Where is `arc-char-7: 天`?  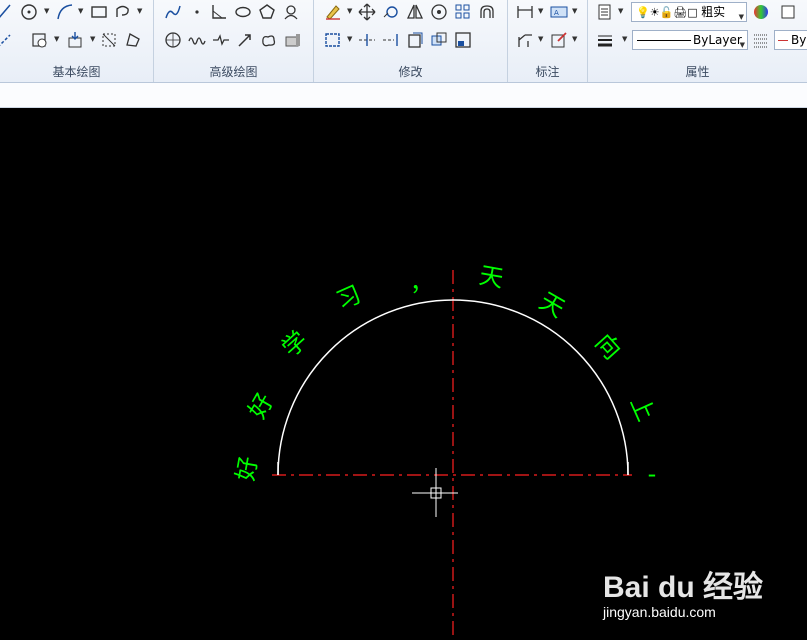
arc-char-7: 天 is located at coordinates (552, 305).